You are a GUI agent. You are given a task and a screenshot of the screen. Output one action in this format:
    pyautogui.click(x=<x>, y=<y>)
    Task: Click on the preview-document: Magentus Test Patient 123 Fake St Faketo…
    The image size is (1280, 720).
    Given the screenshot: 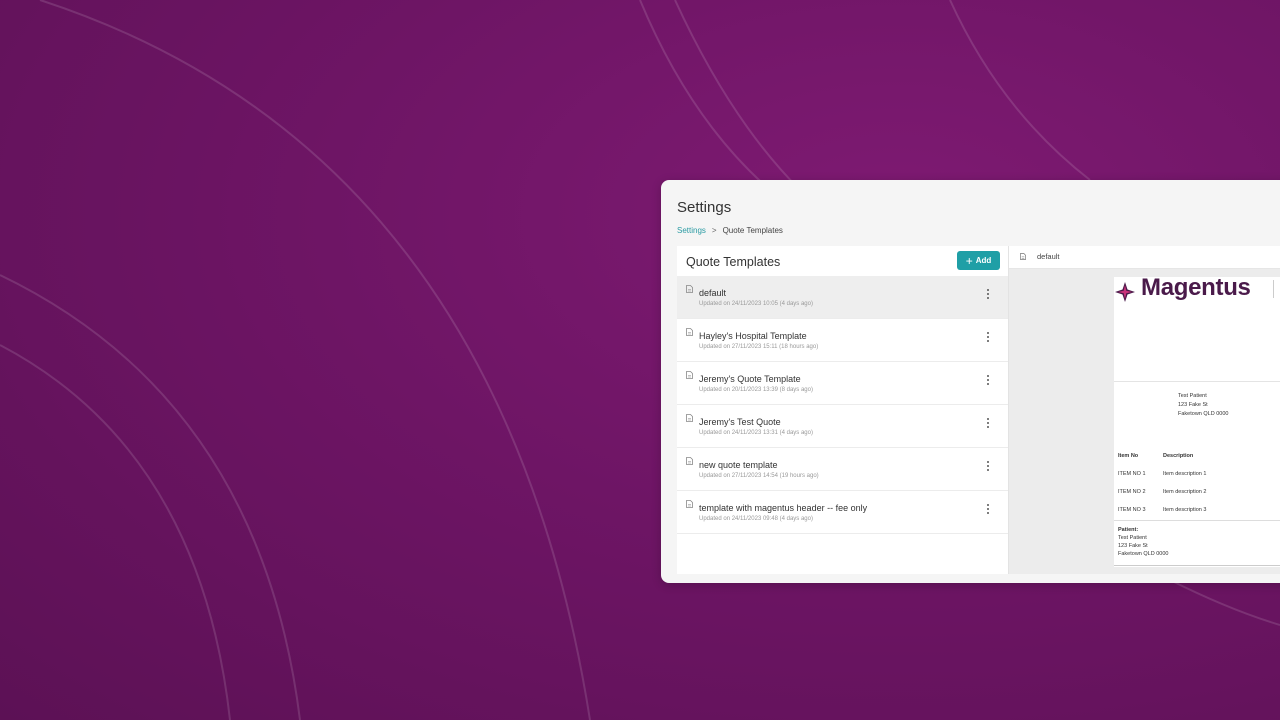 What is the action you would take?
    pyautogui.click(x=1197, y=420)
    